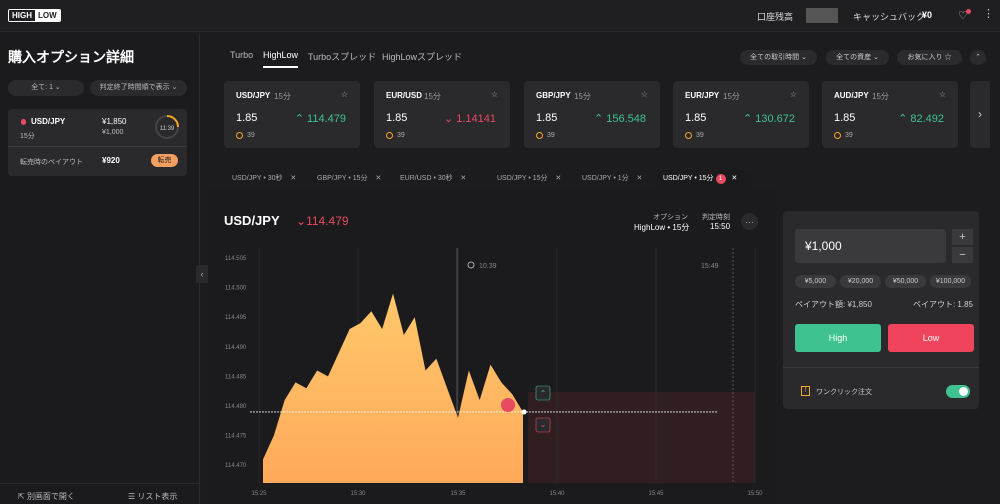 The height and width of the screenshot is (504, 1000). What do you see at coordinates (500, 16) in the screenshot?
I see `top-bar: HIGH LOW 口座残高 キャッシュバック ¥0 ♡ ⋮` at bounding box center [500, 16].